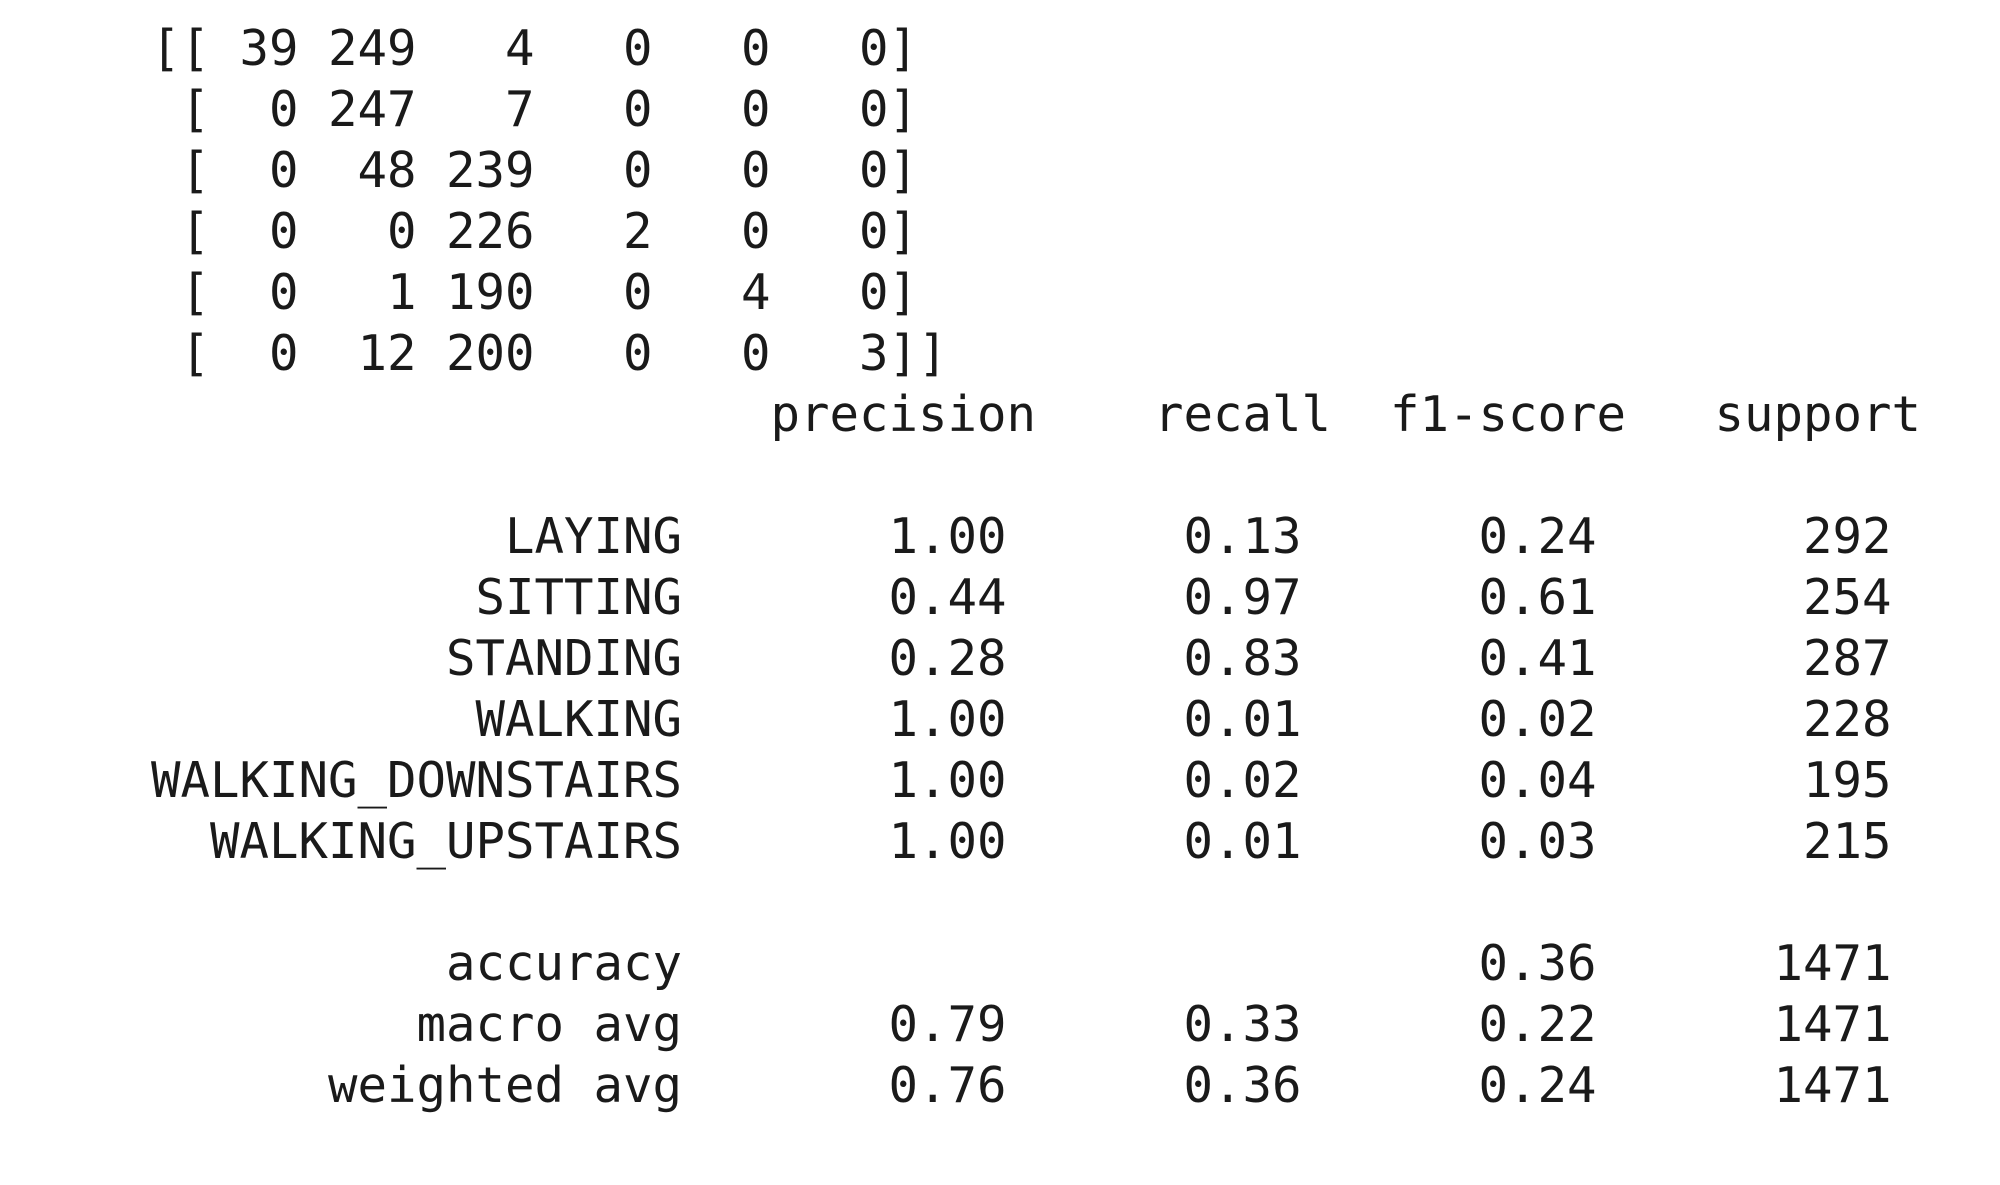  I want to click on report-row: STANDING 0.28 0.83 0.41 287, so click(1021, 658).